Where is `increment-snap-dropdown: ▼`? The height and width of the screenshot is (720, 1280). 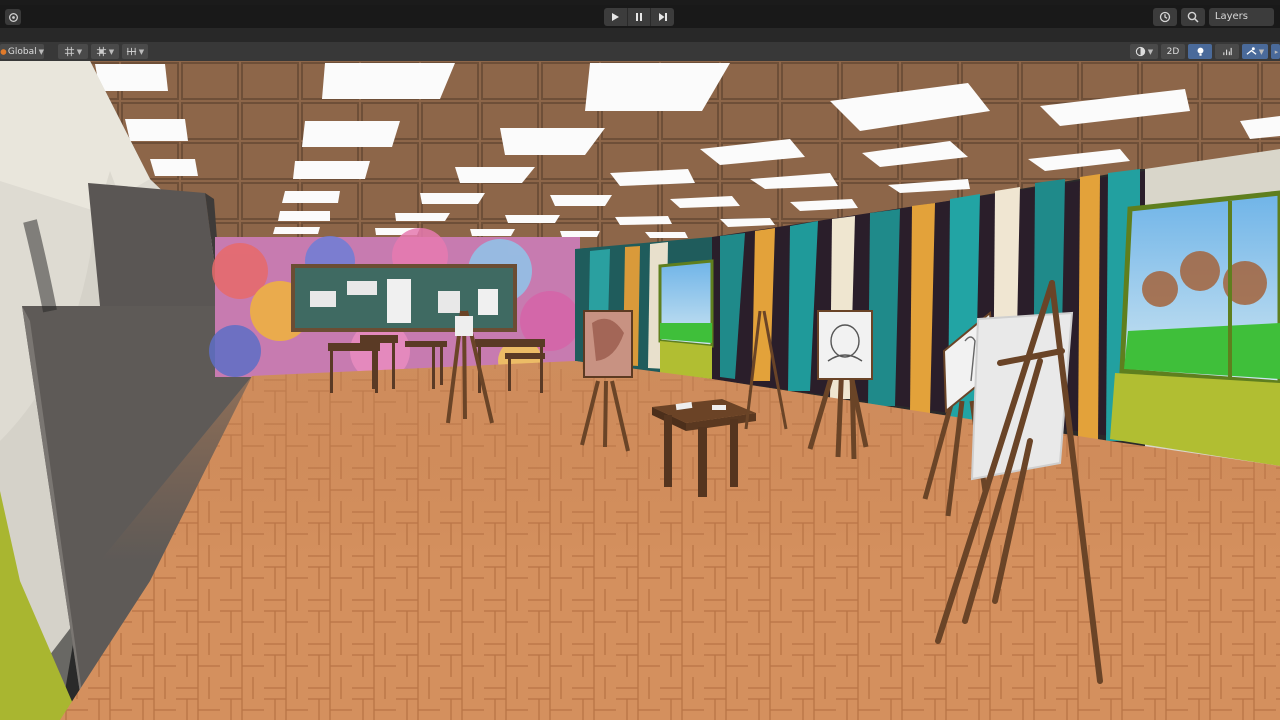
increment-snap-dropdown: ▼ is located at coordinates (135, 51).